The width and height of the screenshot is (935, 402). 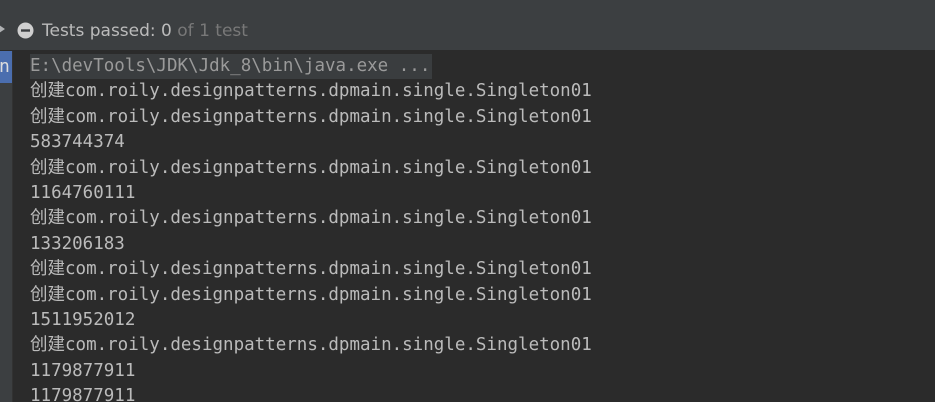 I want to click on gutter-tab-letter: n, so click(x=5, y=66).